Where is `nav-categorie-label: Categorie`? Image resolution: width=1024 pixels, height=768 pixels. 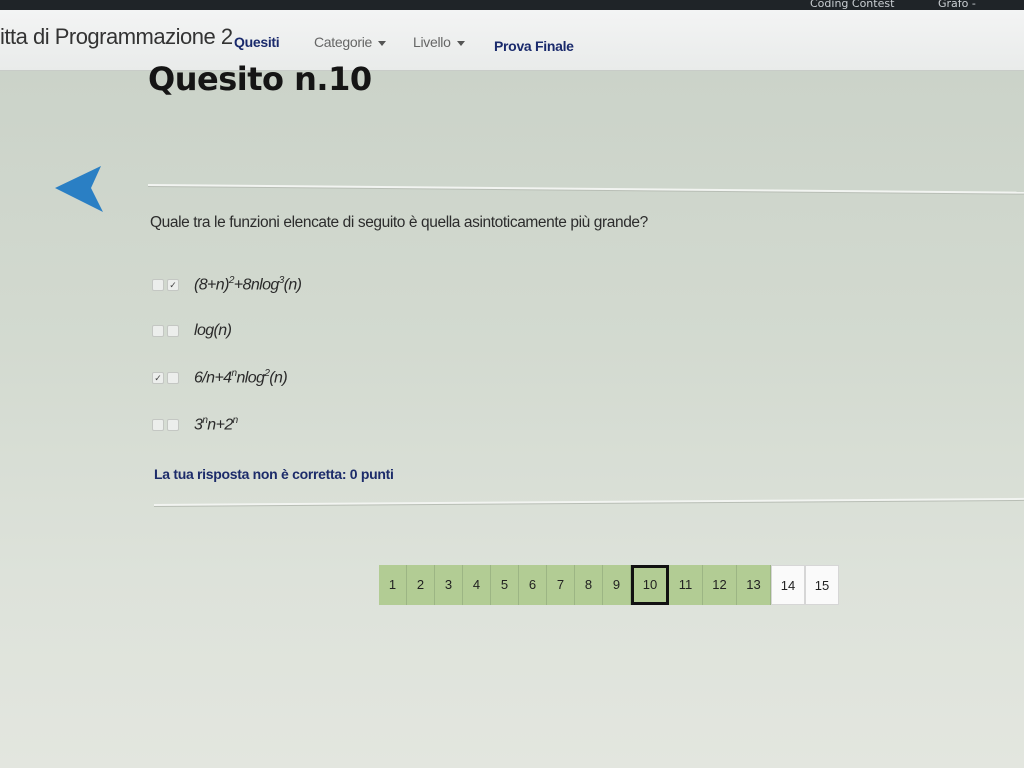
nav-categorie-label: Categorie is located at coordinates (343, 42).